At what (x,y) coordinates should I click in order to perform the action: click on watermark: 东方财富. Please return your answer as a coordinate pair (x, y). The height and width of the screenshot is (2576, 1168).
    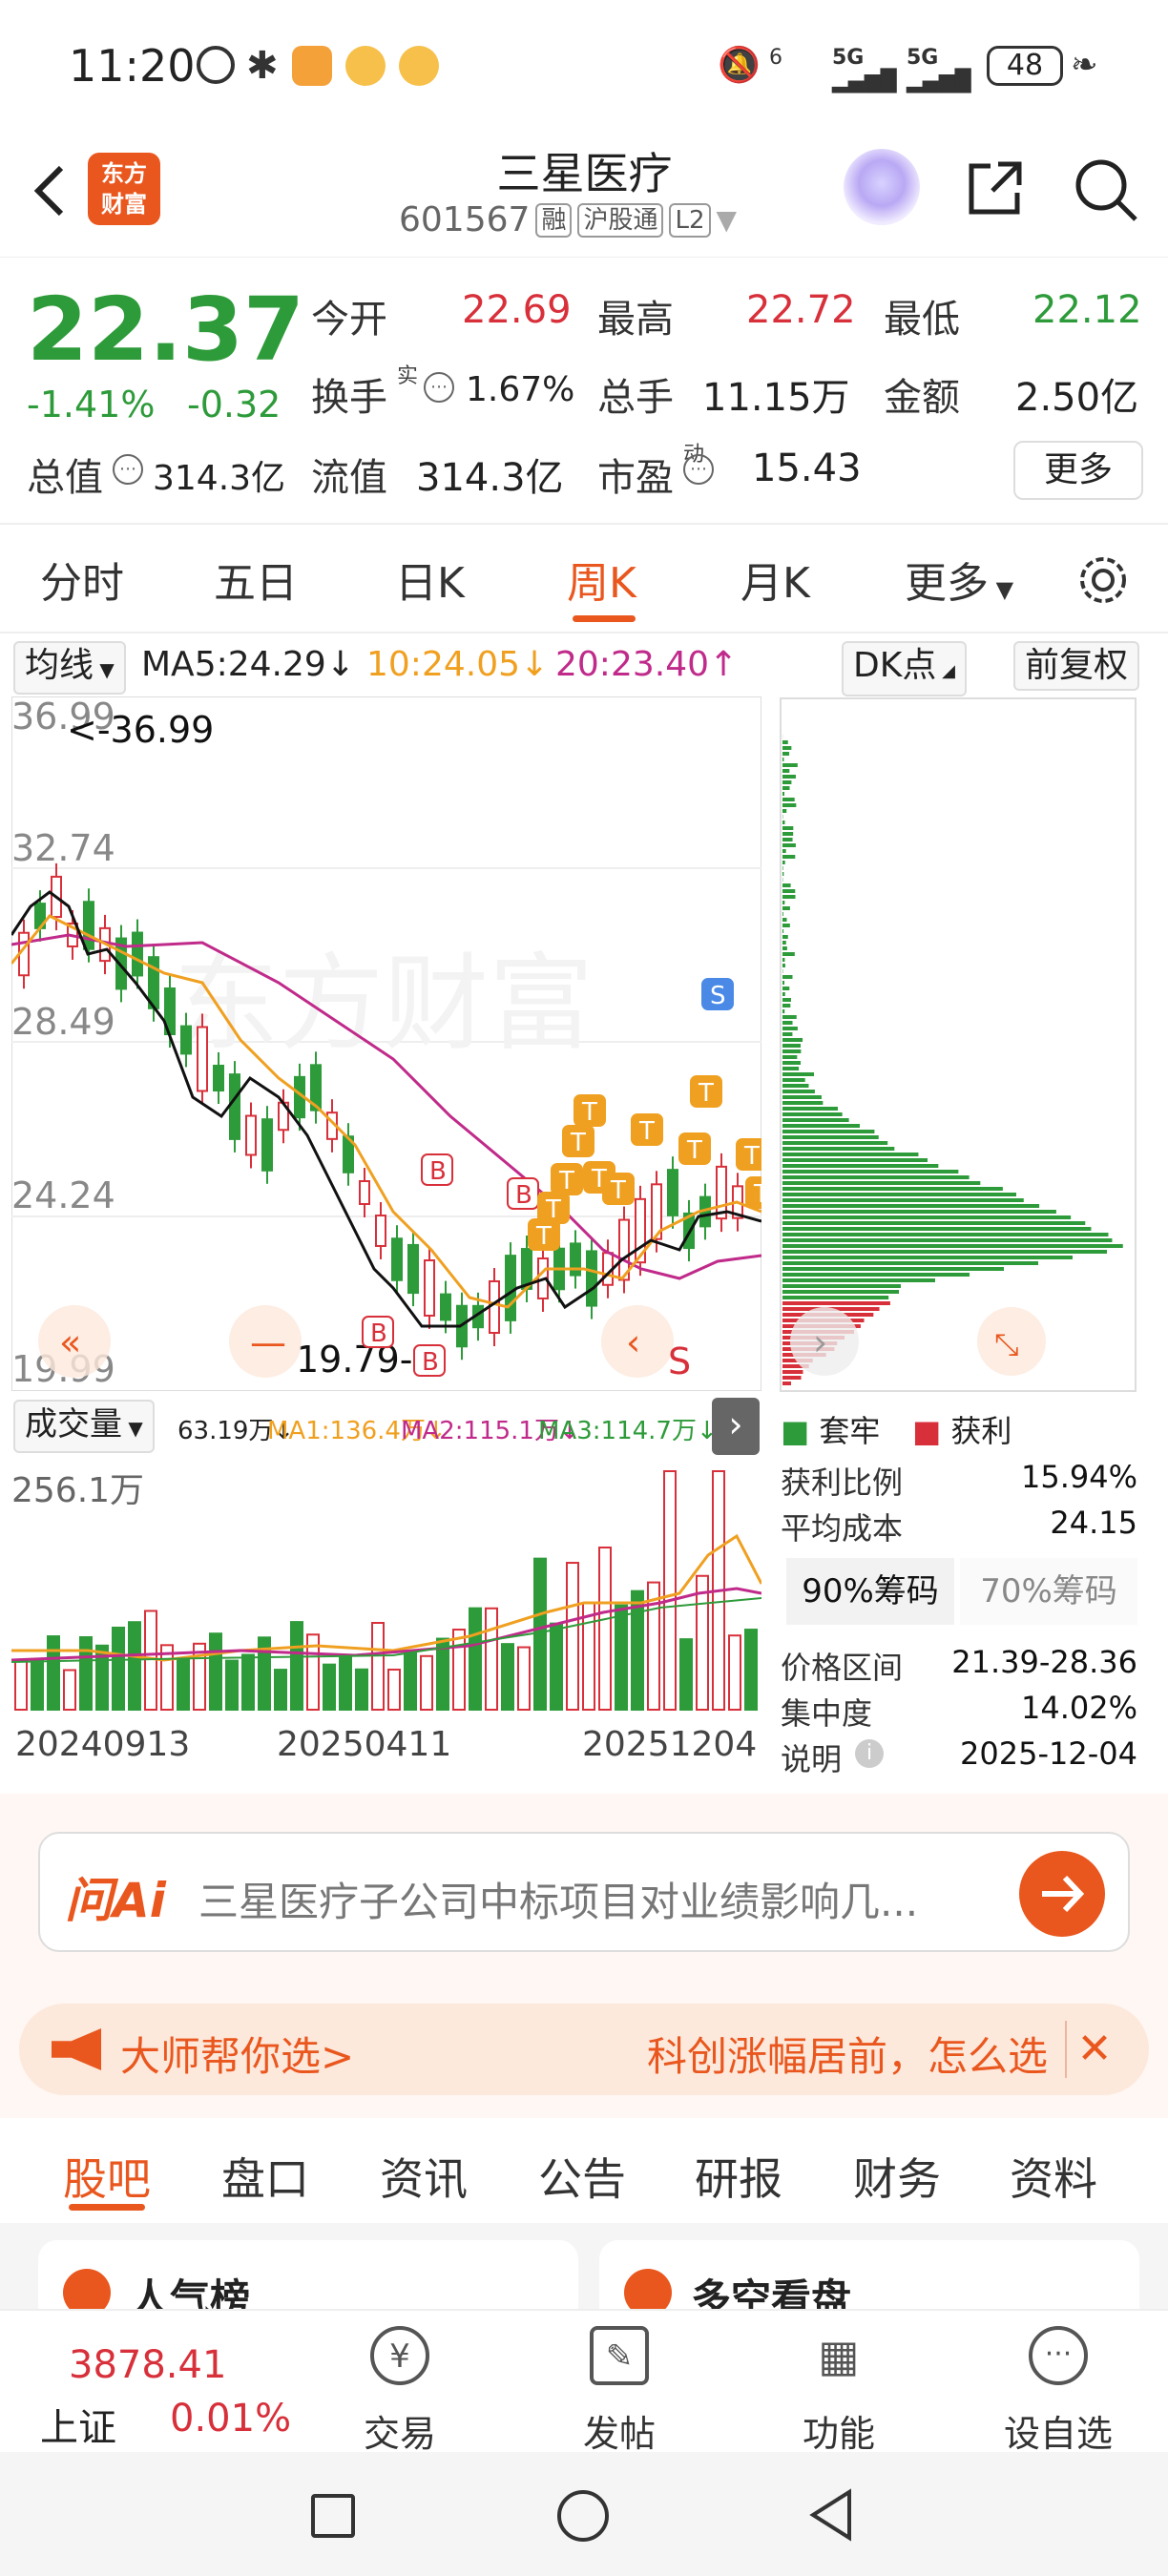
    Looking at the image, I should click on (384, 1004).